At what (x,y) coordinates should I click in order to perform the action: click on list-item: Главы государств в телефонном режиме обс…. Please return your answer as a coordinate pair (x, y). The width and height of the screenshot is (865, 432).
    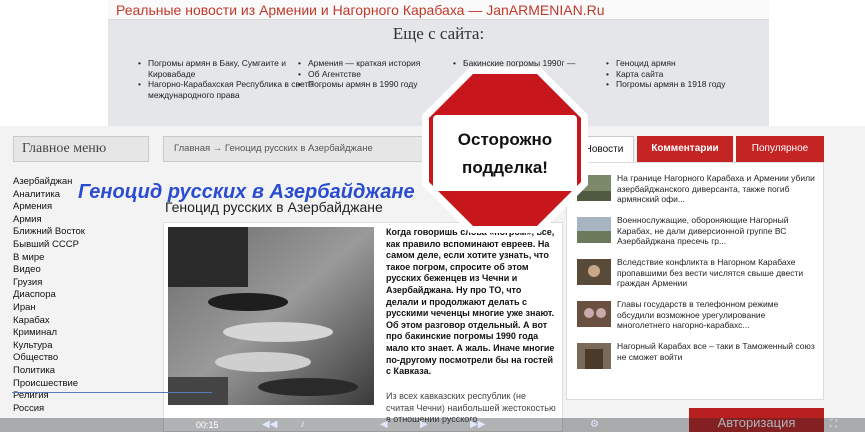
    Looking at the image, I should click on (697, 315).